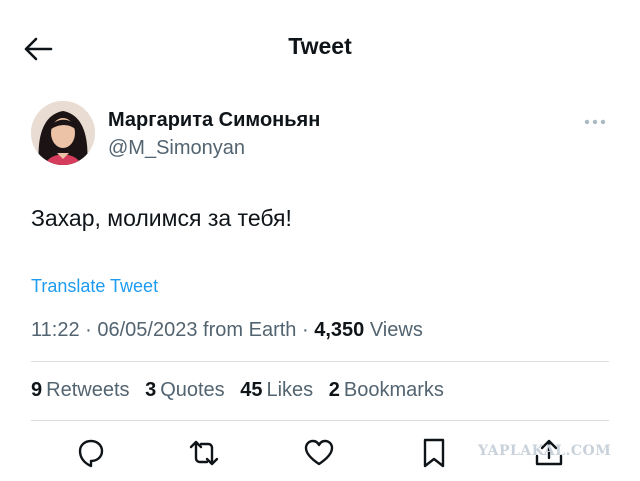 The width and height of the screenshot is (640, 481). I want to click on reply-icon, so click(91, 453).